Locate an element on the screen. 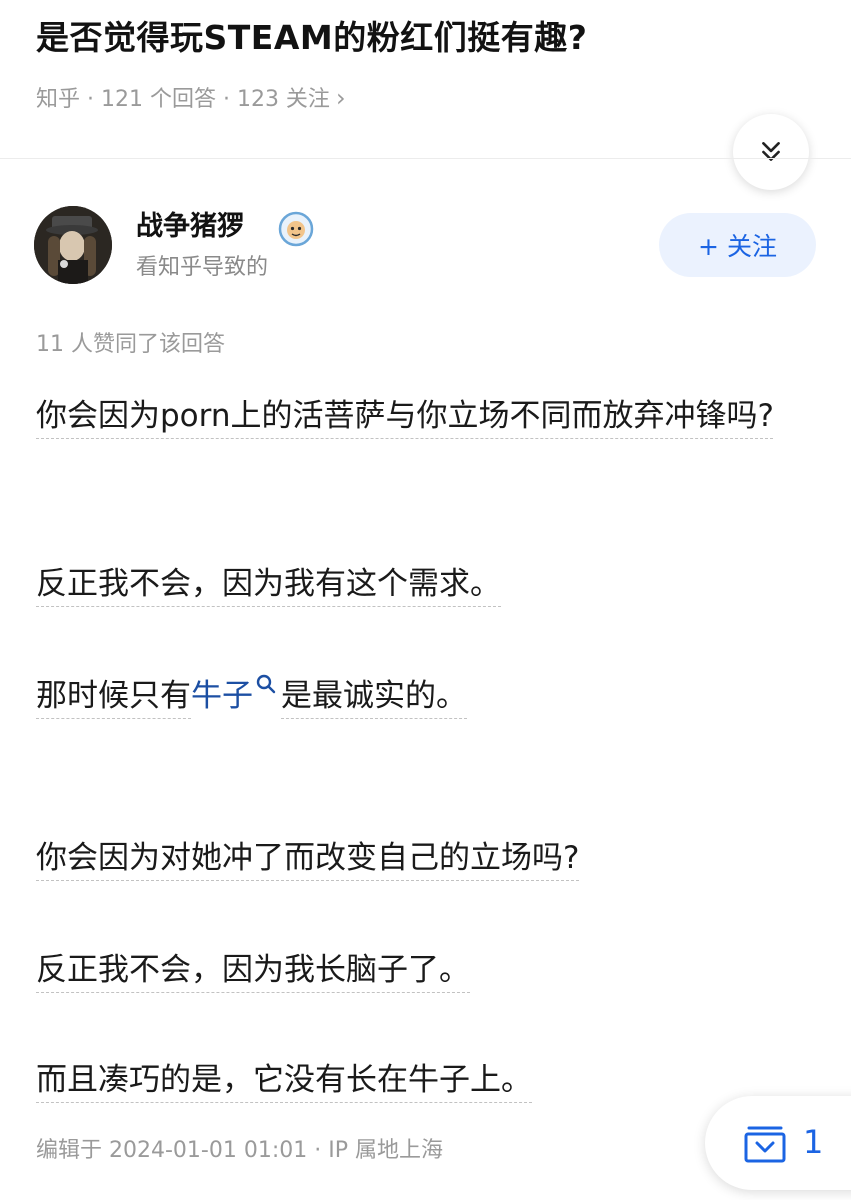 Image resolution: width=851 pixels, height=1200 pixels. collapse-button is located at coordinates (771, 152).